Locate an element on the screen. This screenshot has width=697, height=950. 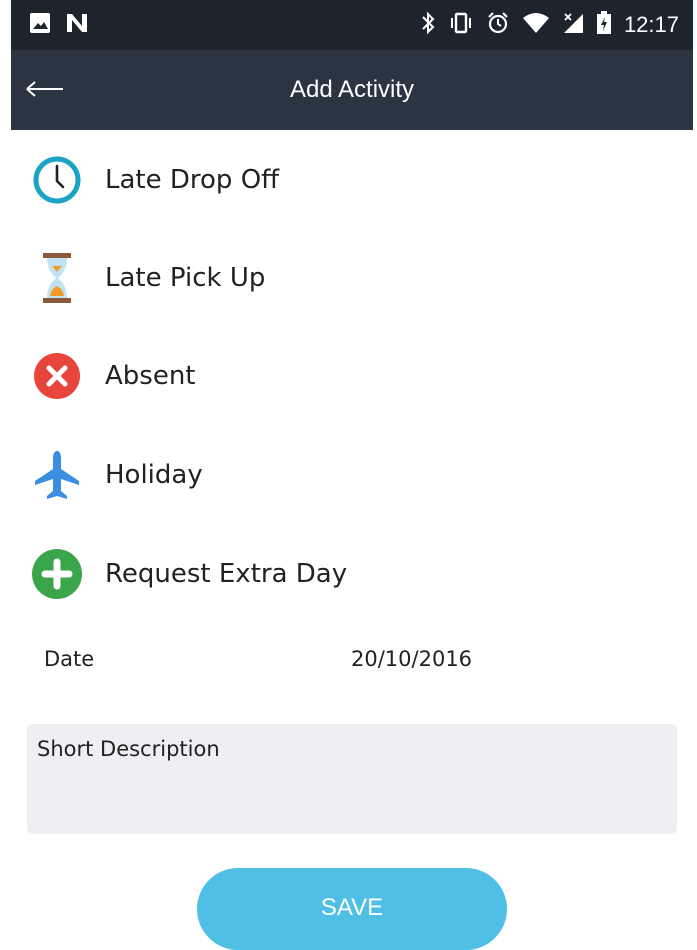
save-button: SAVE is located at coordinates (352, 909).